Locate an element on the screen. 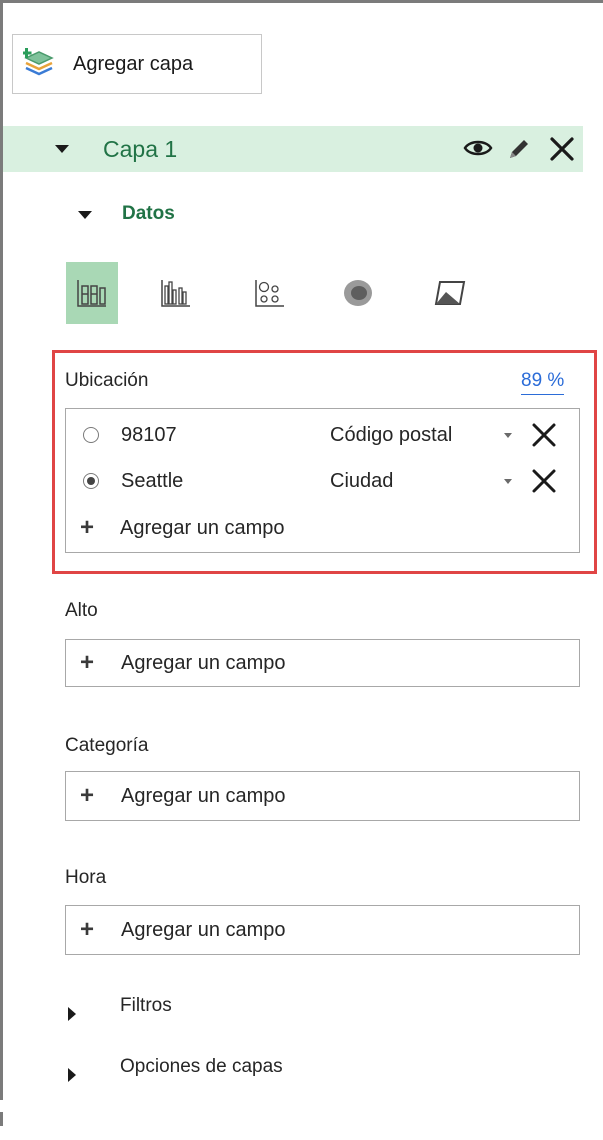 This screenshot has width=603, height=1140. time-label: Hora is located at coordinates (86, 877).